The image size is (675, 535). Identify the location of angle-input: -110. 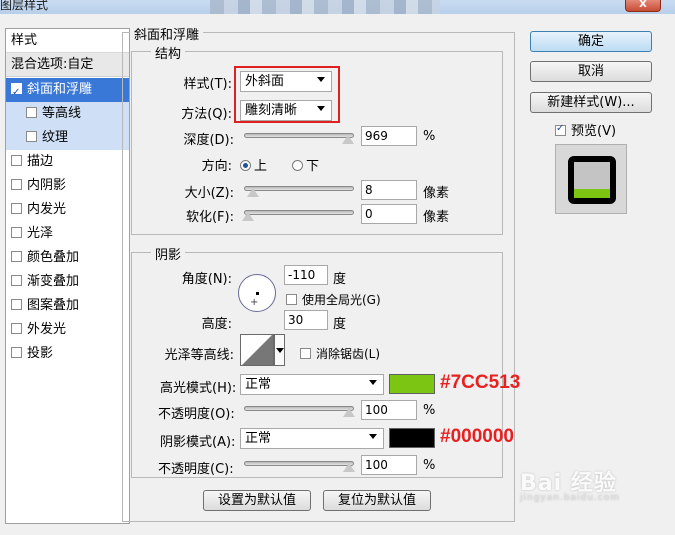
(306, 275).